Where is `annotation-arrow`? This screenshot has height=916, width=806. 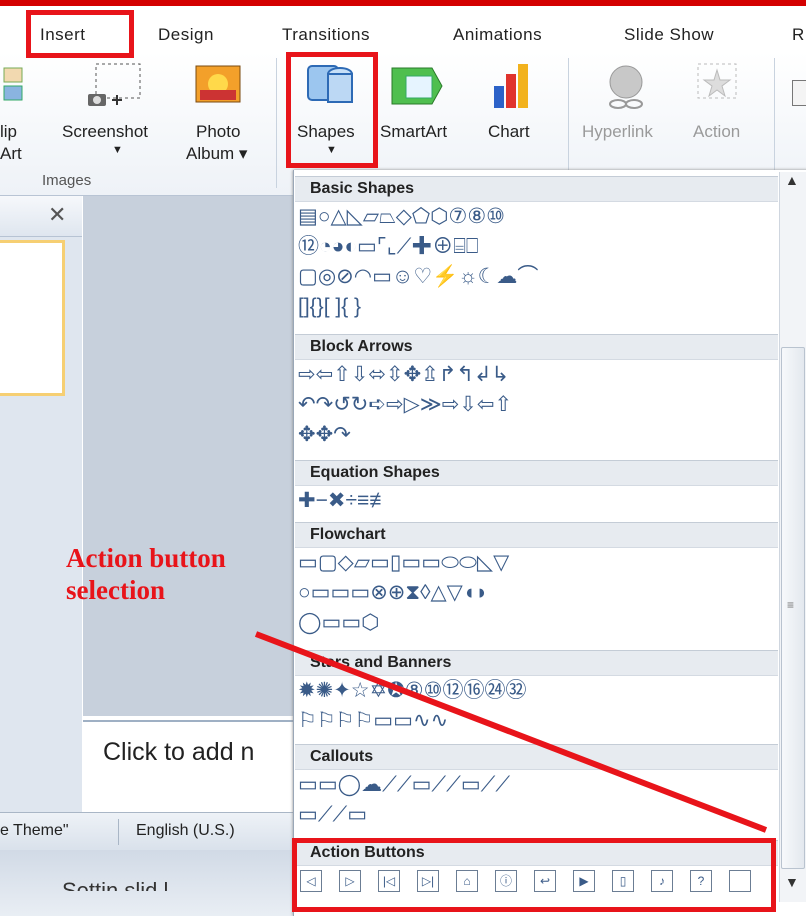
annotation-arrow is located at coordinates (511, 732).